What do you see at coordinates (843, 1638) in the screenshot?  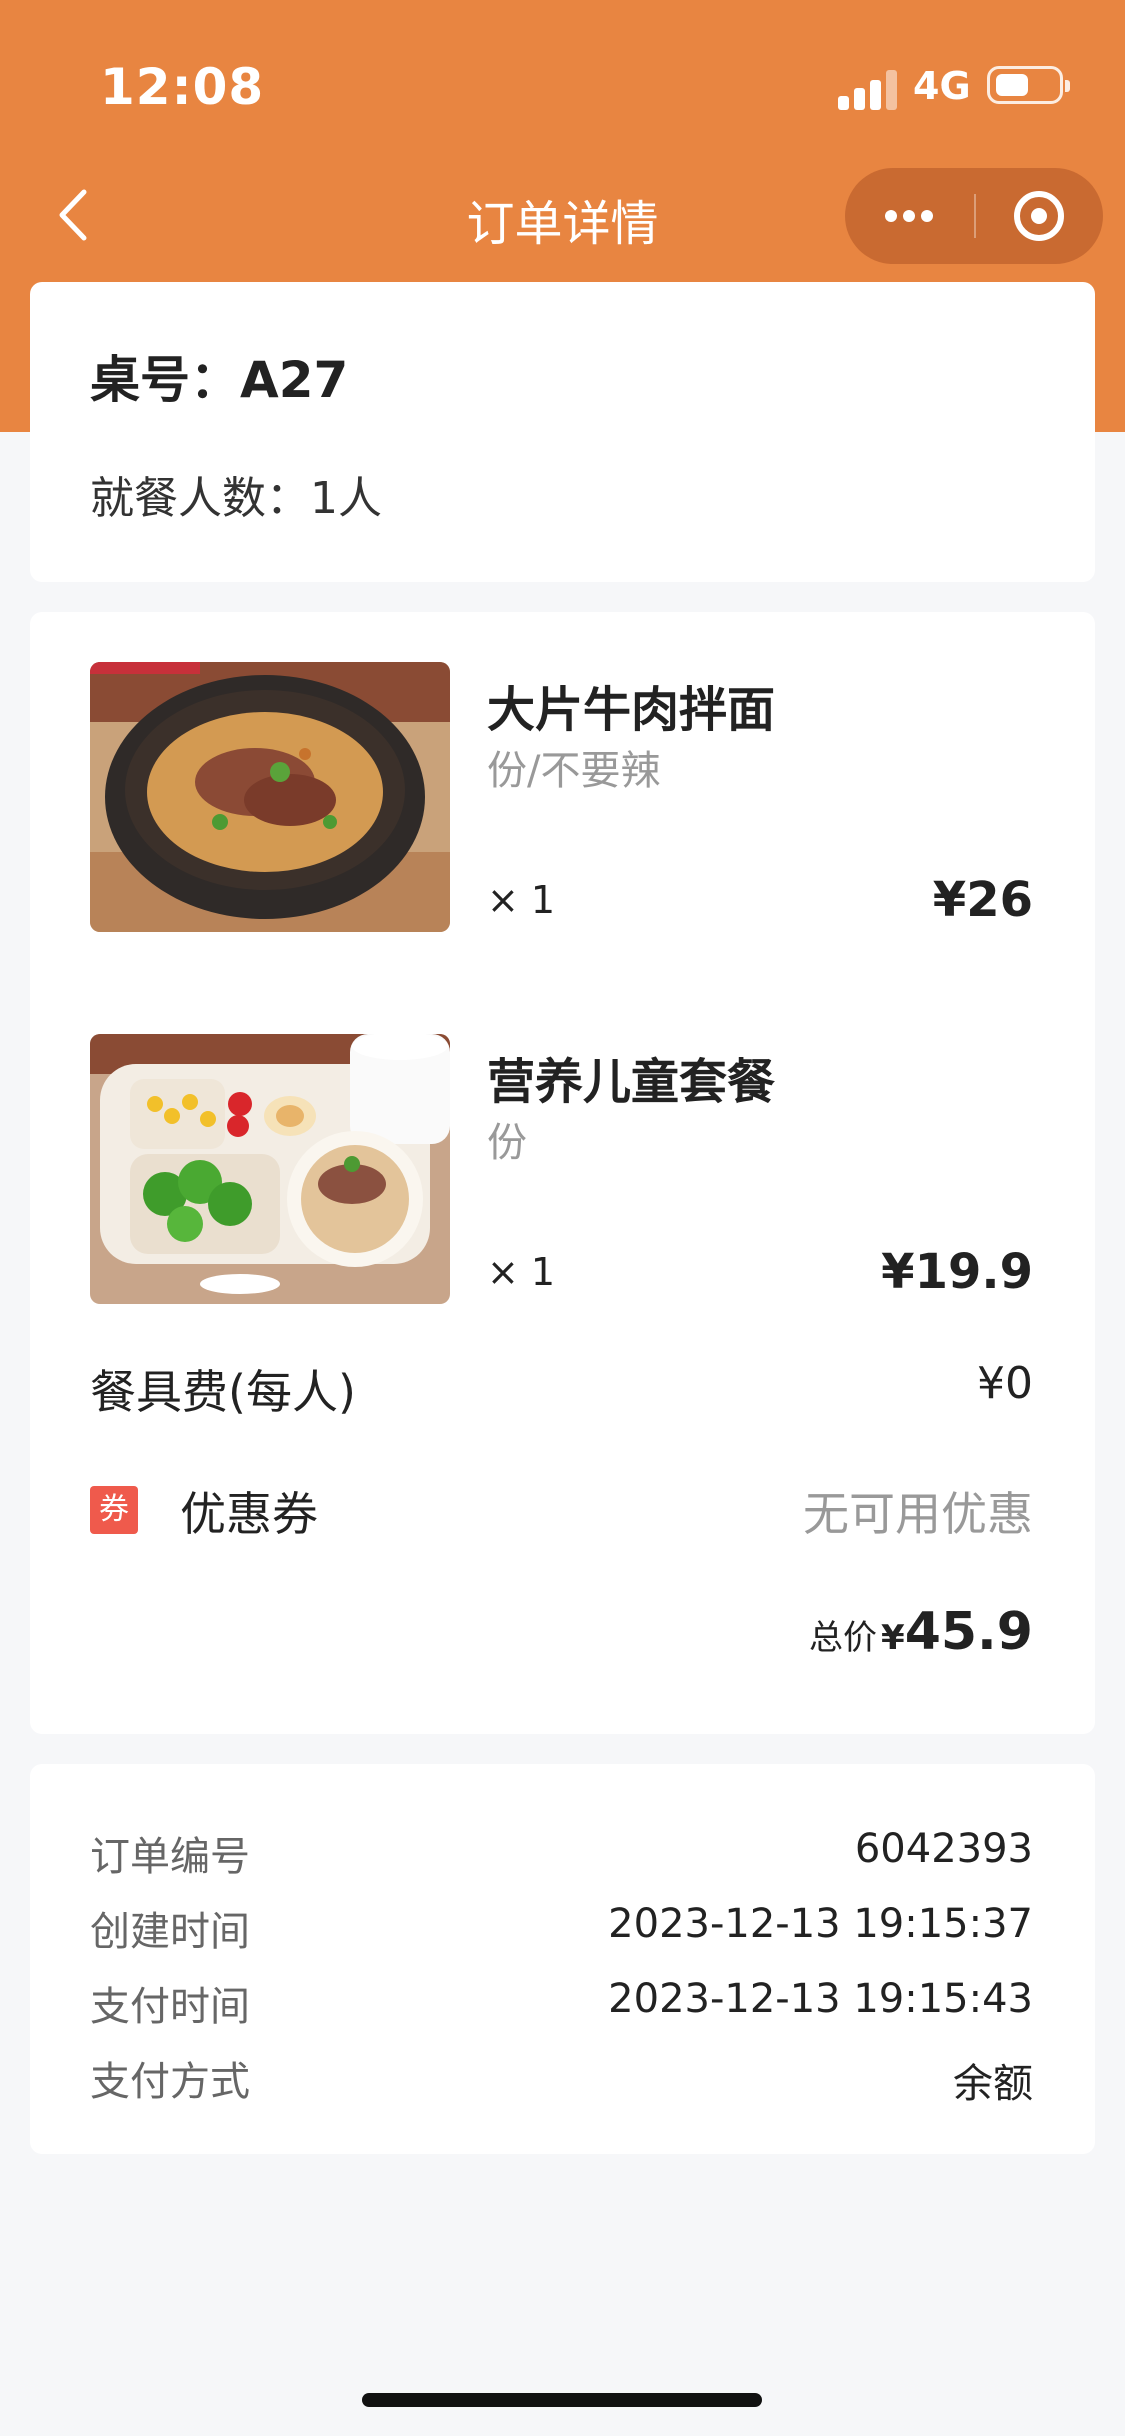 I see `total-label: 总价` at bounding box center [843, 1638].